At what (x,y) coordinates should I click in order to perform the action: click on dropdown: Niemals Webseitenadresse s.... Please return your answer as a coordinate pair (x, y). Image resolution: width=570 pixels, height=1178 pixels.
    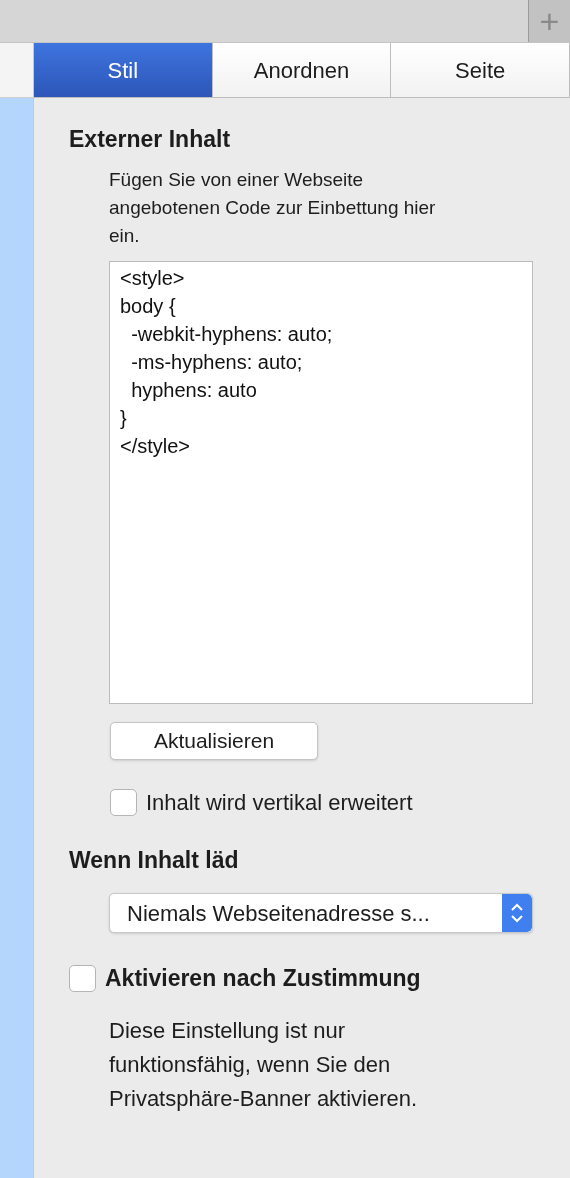
    Looking at the image, I should click on (321, 913).